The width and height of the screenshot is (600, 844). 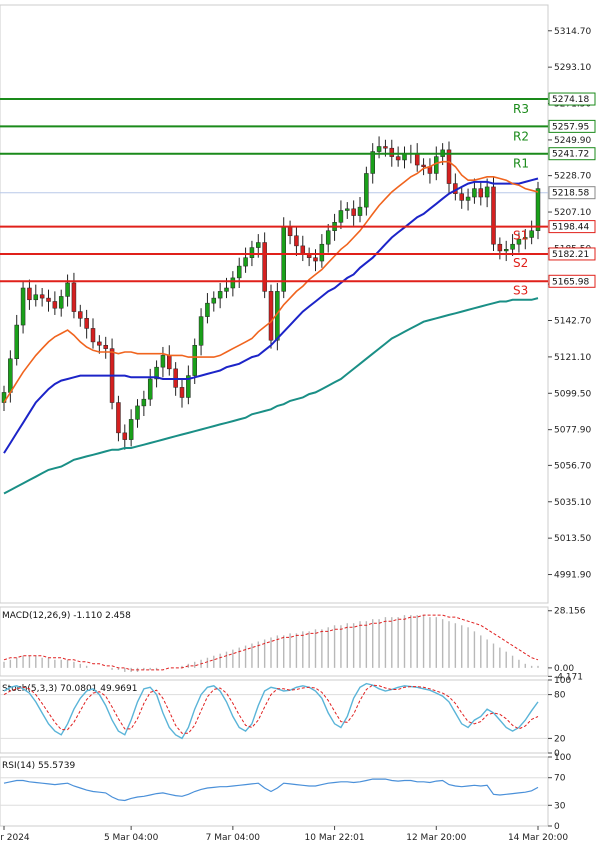 I want to click on main-y-tick-label: 5121.10, so click(x=572, y=358).